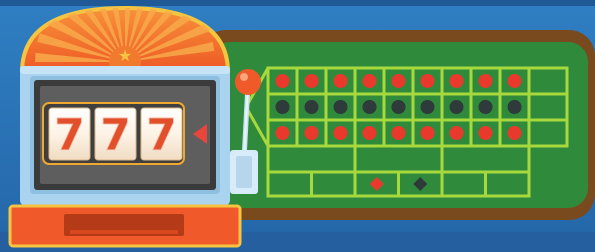 The image size is (595, 252). Describe the element at coordinates (244, 172) in the screenshot. I see `lever-base-inner` at that location.